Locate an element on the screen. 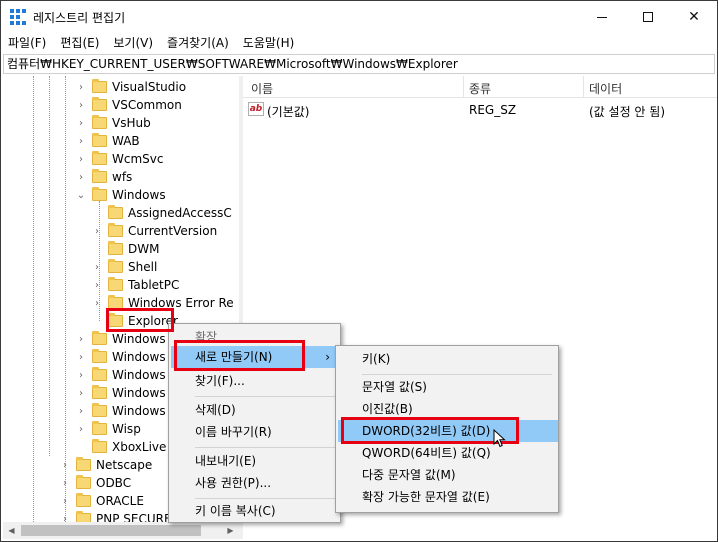  submenu-key: 키(K) is located at coordinates (448, 359).